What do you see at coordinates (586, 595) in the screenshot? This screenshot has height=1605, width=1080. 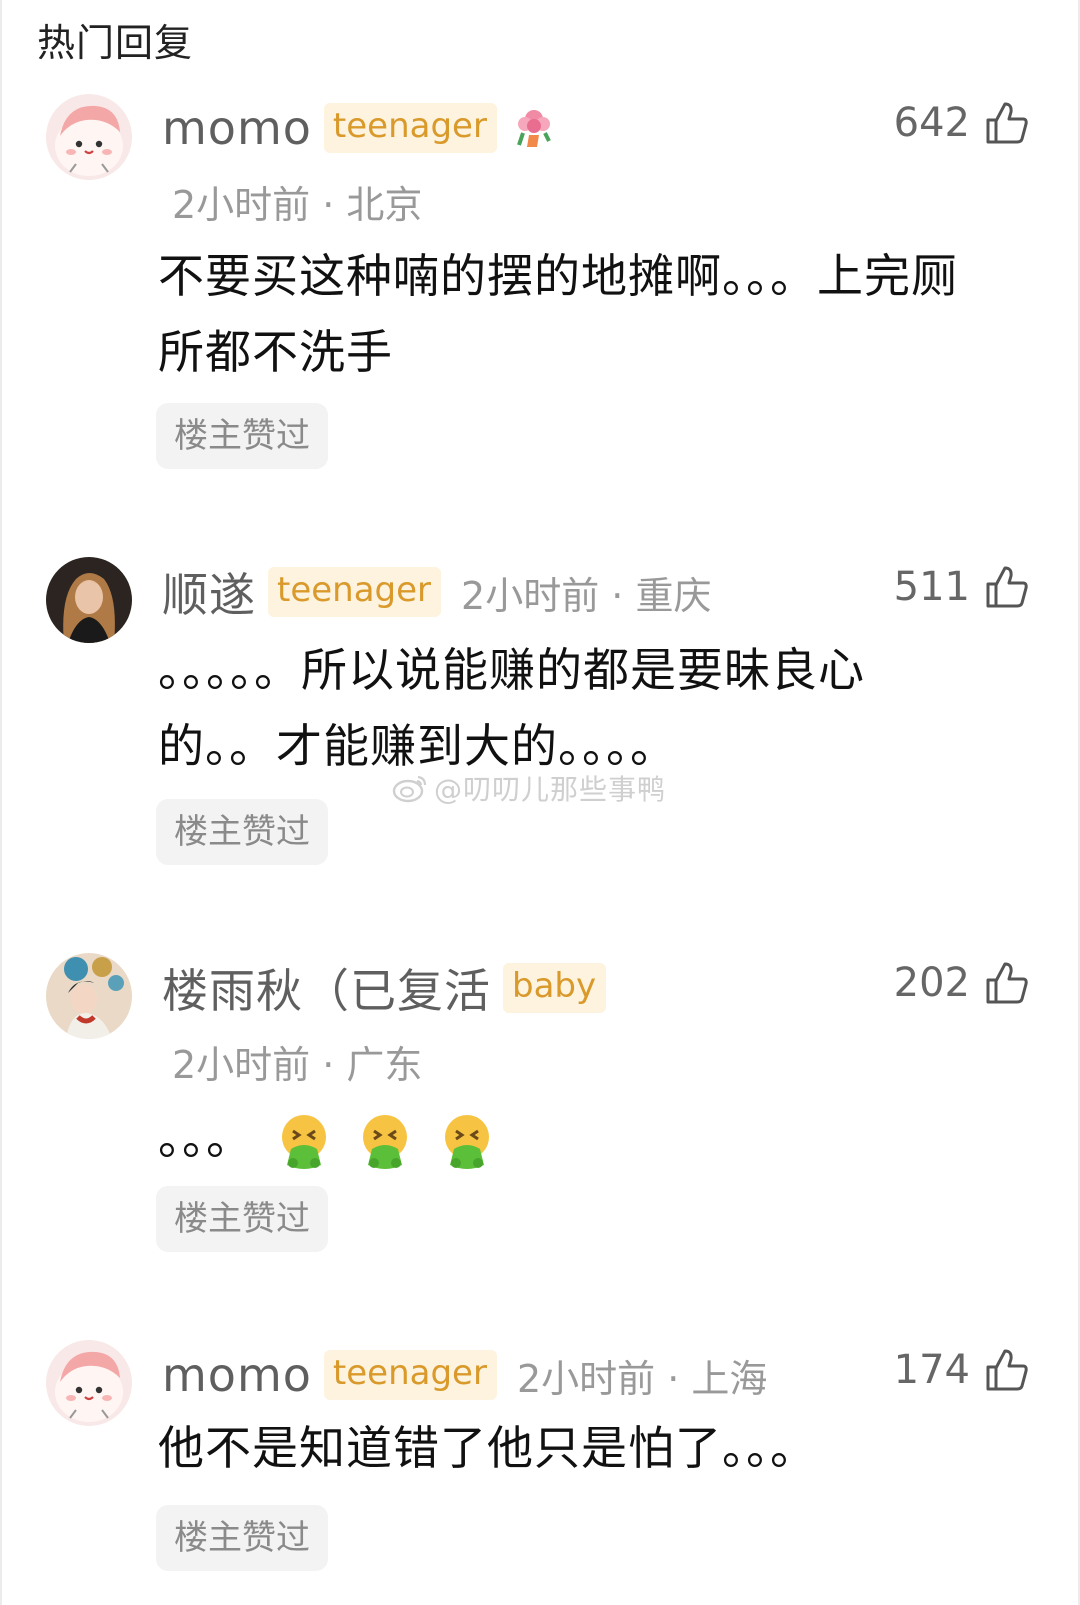 I see `comment-meta: 2小时前 · 重庆` at bounding box center [586, 595].